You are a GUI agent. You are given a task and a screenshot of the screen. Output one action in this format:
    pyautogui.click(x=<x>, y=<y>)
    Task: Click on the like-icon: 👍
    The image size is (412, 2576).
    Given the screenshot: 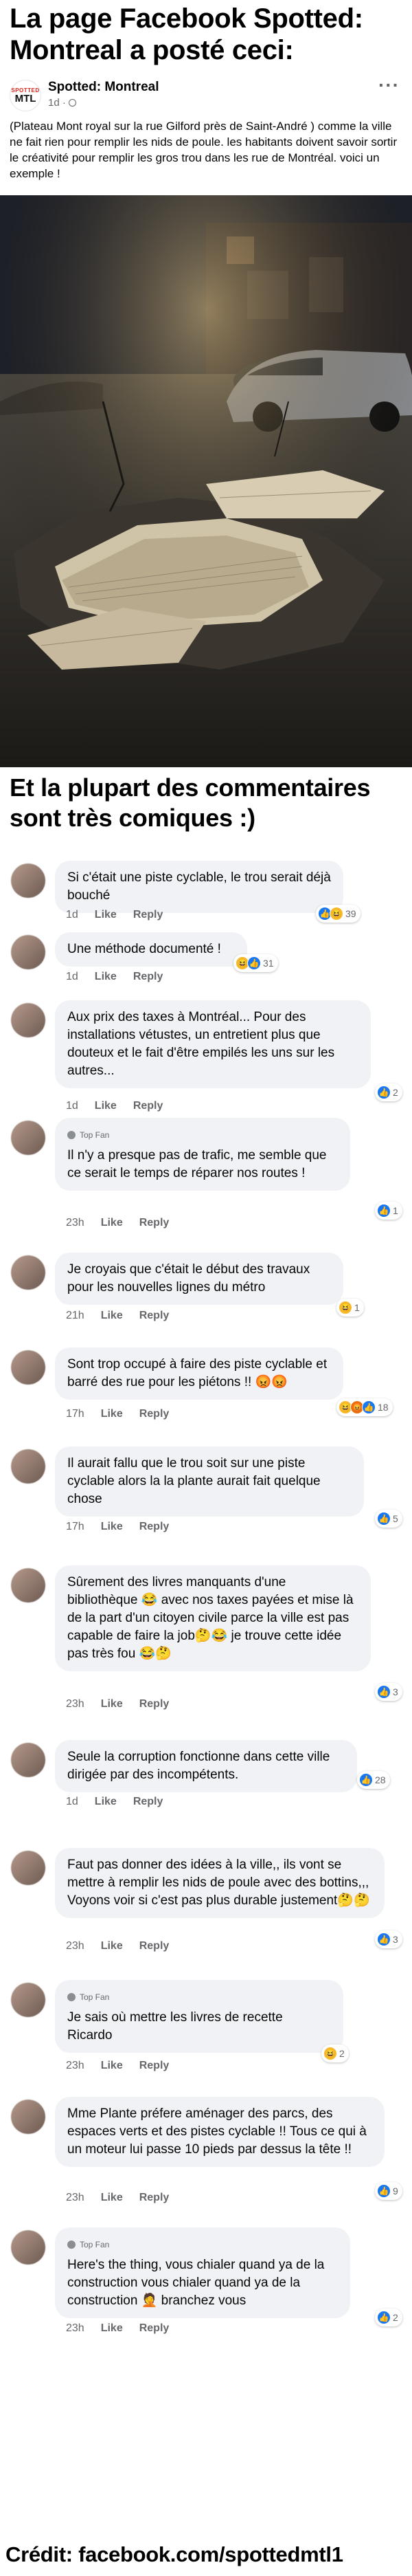 What is the action you would take?
    pyautogui.click(x=254, y=963)
    